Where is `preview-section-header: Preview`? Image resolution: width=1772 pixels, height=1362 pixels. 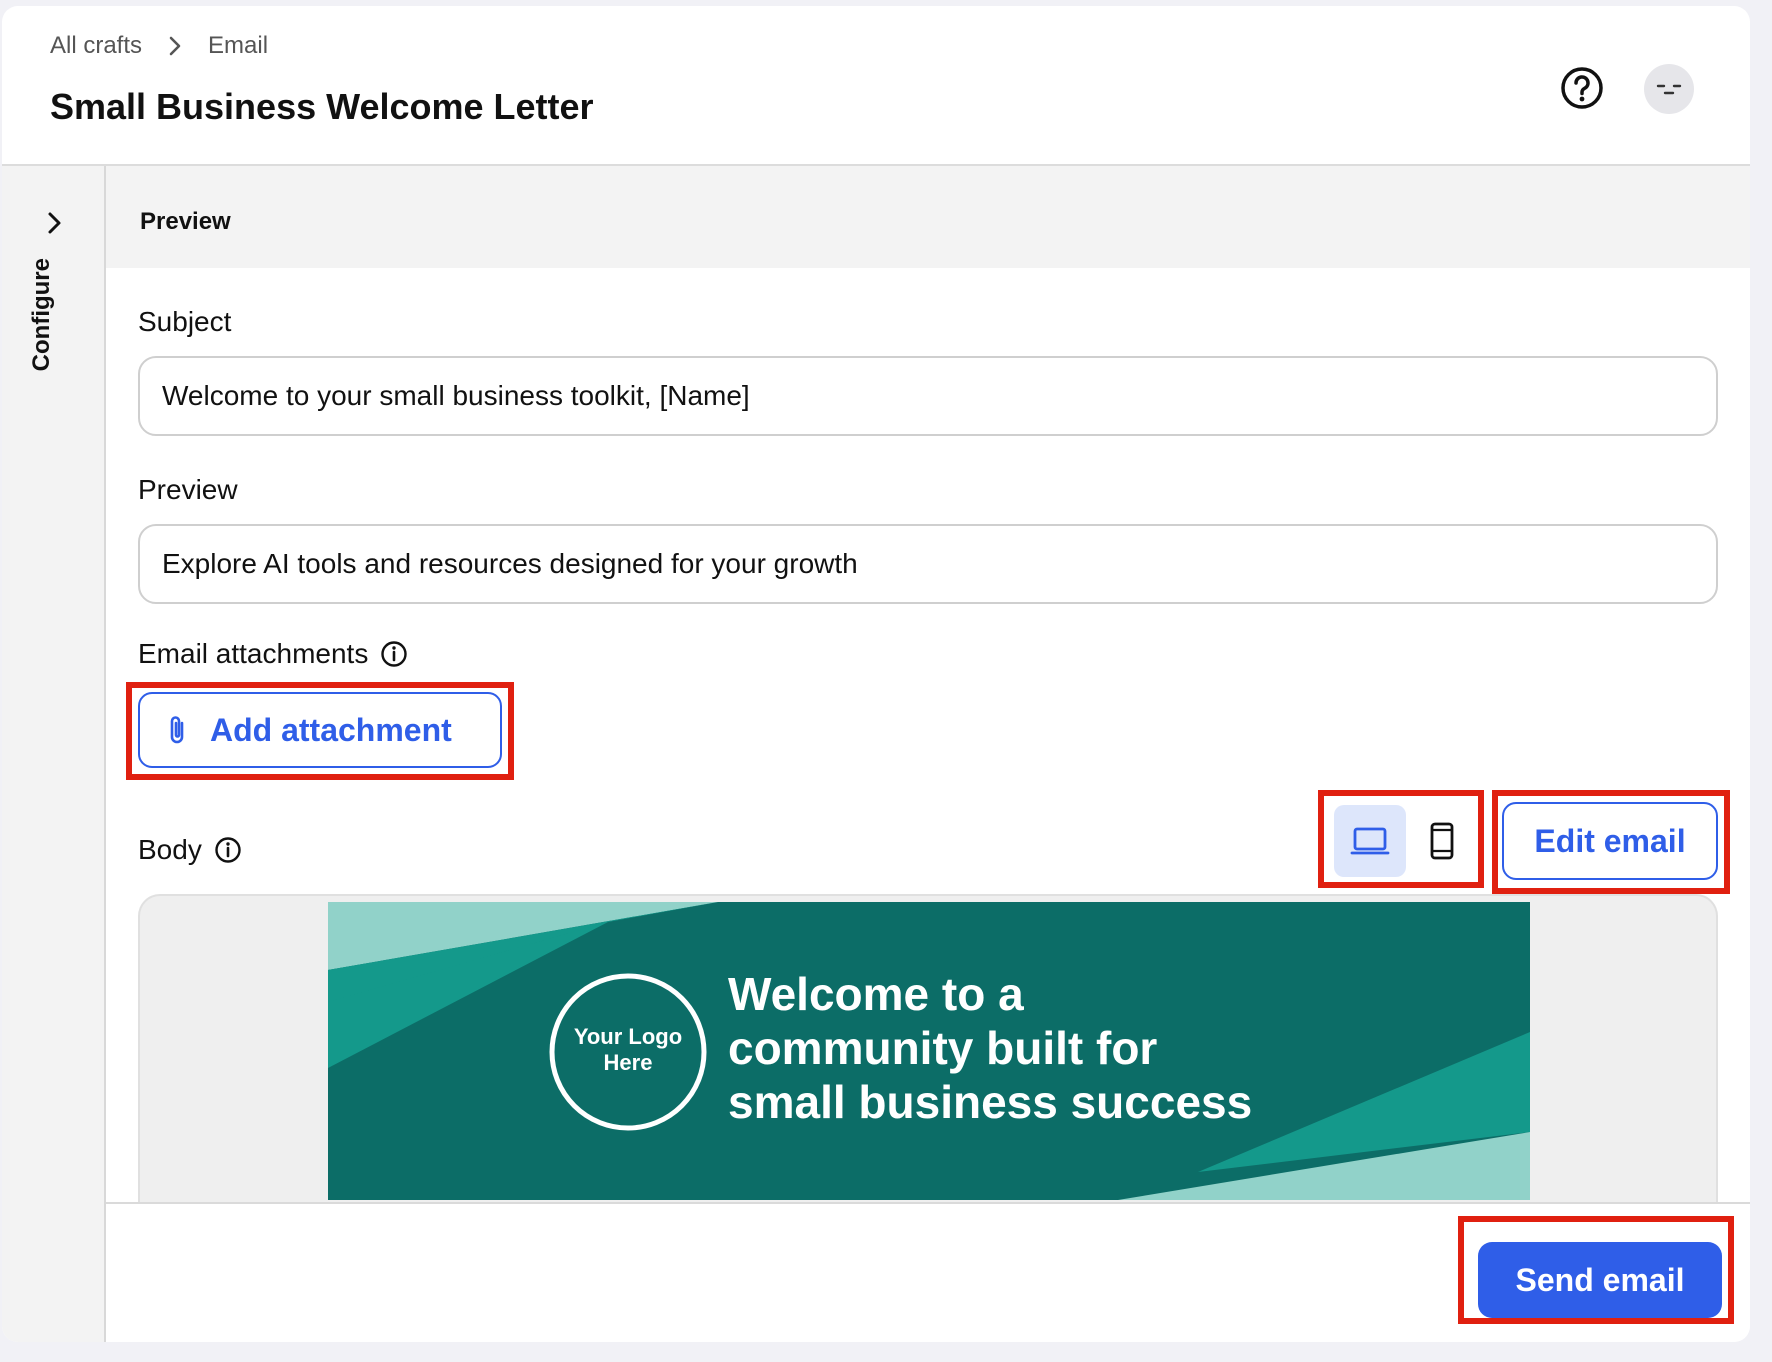
preview-section-header: Preview is located at coordinates (928, 217).